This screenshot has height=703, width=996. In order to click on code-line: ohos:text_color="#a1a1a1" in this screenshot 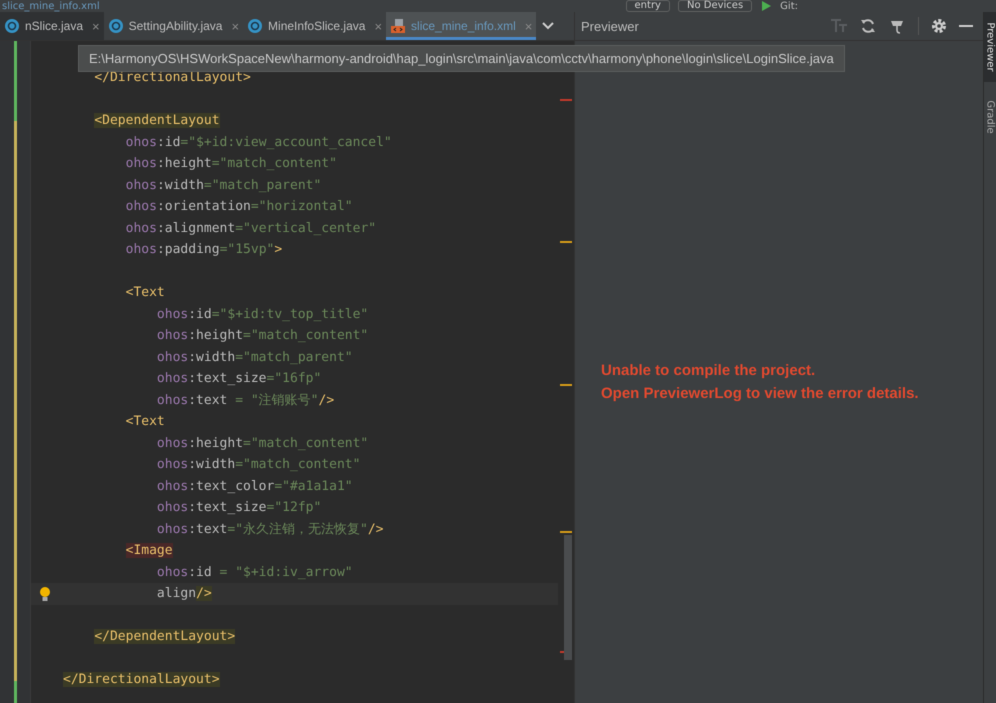, I will do `click(254, 486)`.